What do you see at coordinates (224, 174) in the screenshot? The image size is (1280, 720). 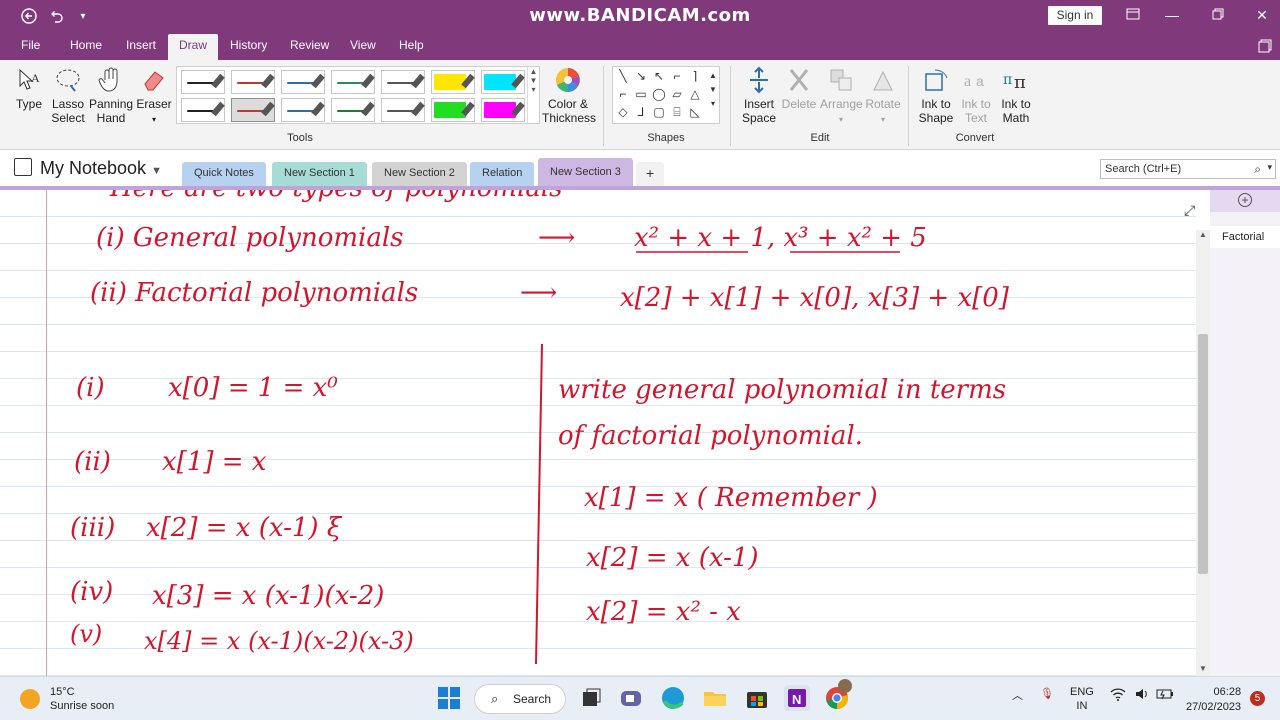 I see `section-tab-quick-notes: Quick Notes` at bounding box center [224, 174].